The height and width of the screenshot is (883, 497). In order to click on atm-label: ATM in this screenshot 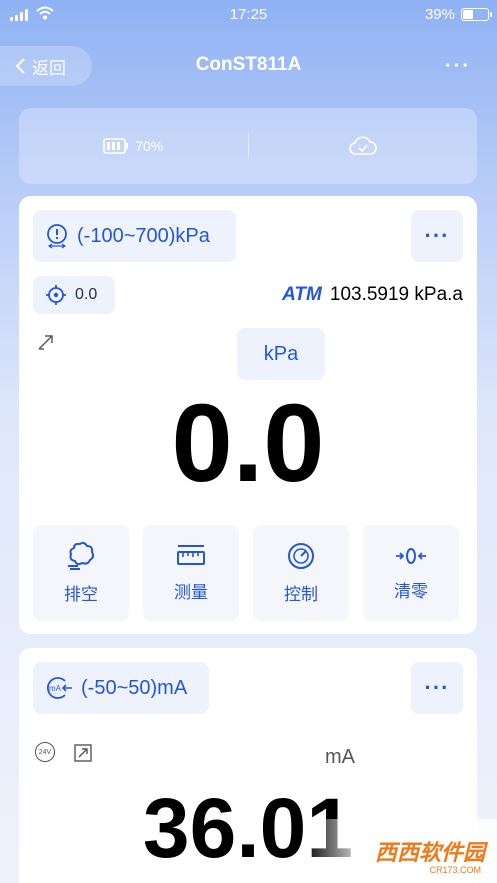, I will do `click(302, 294)`.